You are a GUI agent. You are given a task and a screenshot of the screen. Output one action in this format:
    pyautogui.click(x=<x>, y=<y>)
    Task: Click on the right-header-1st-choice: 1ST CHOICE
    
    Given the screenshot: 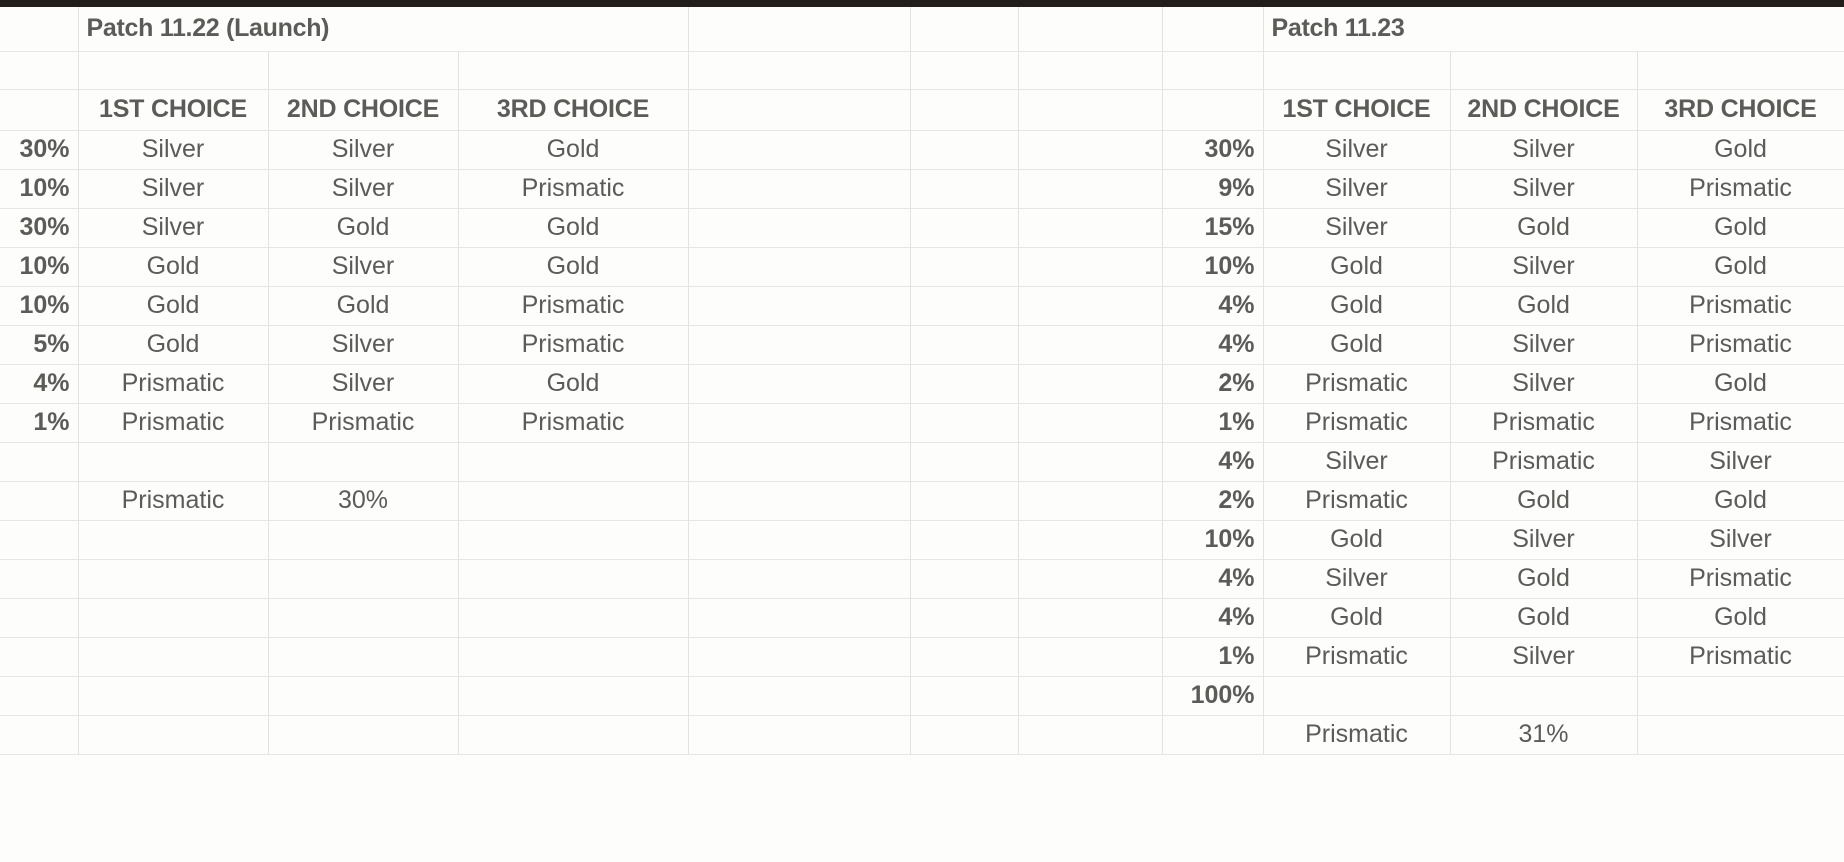 What is the action you would take?
    pyautogui.click(x=1357, y=110)
    